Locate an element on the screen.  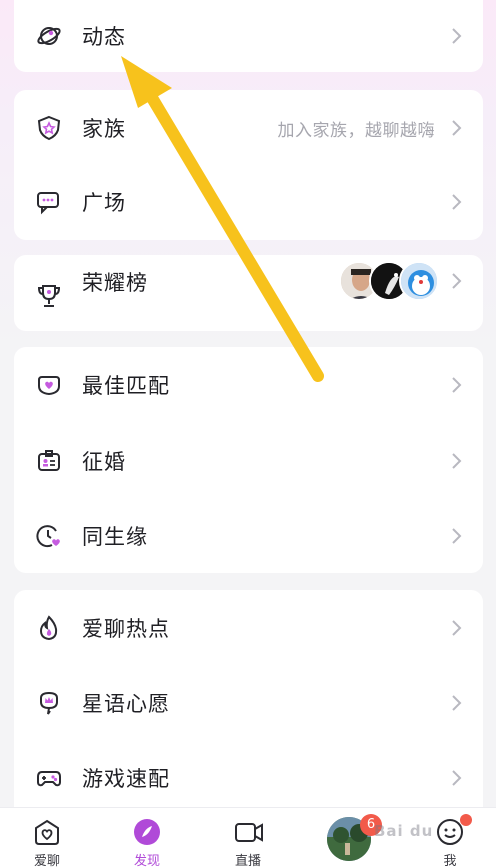
menu-item-moments: 动态 is located at coordinates (248, 36).